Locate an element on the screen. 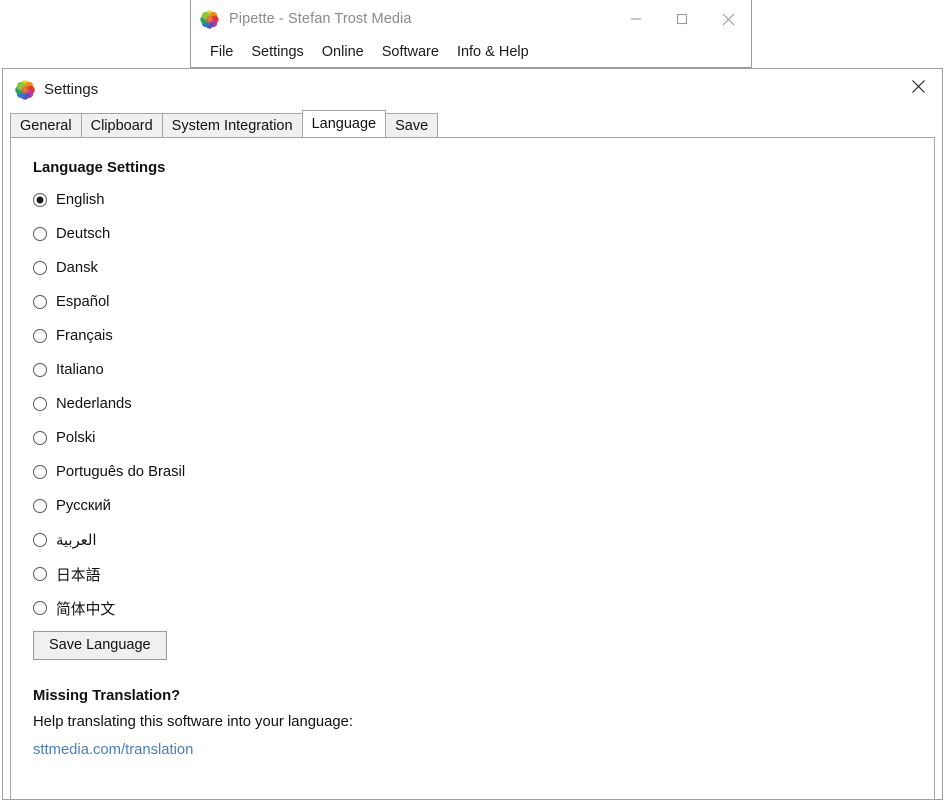 This screenshot has height=800, width=945. radio-option-dansk: Dansk is located at coordinates (472, 268).